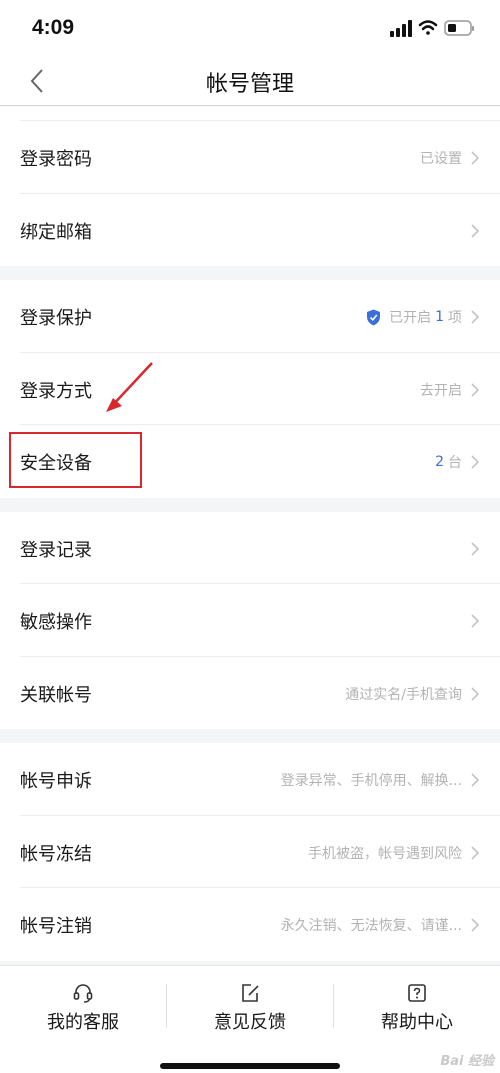 The width and height of the screenshot is (500, 1073). What do you see at coordinates (450, 158) in the screenshot?
I see `row-value: 已设置` at bounding box center [450, 158].